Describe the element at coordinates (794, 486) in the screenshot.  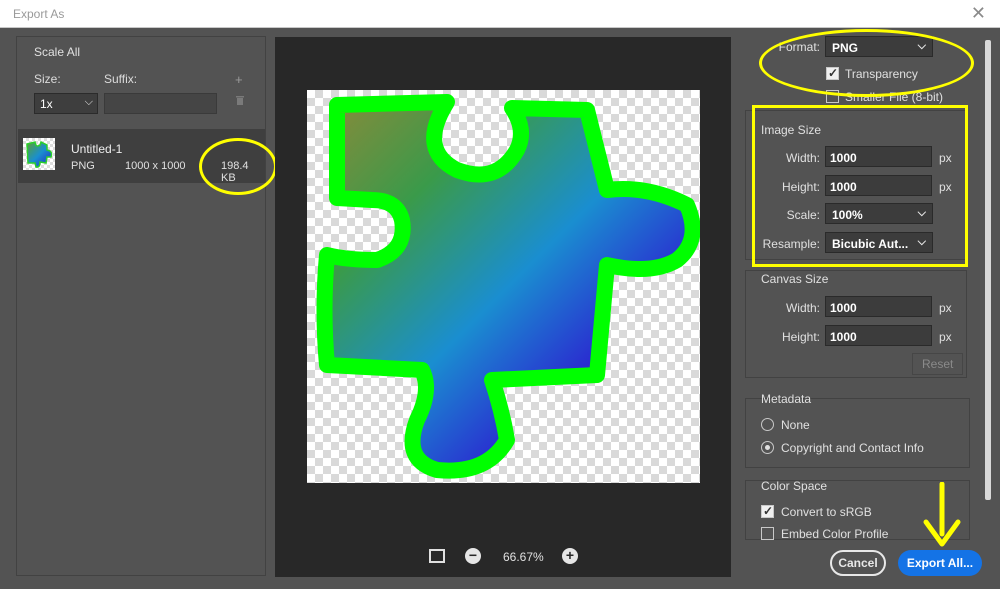
I see `color-space-title: Color Space` at that location.